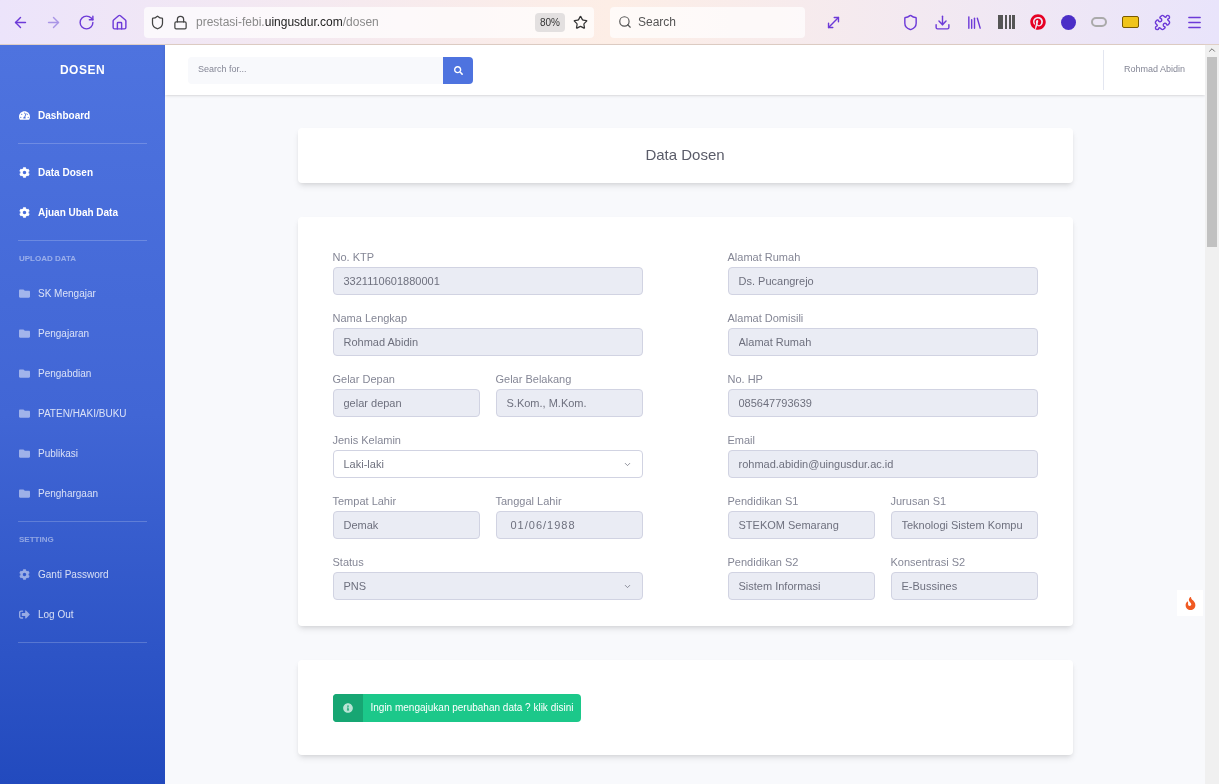 This screenshot has height=784, width=1219. I want to click on field-label: Jurusan S1, so click(919, 501).